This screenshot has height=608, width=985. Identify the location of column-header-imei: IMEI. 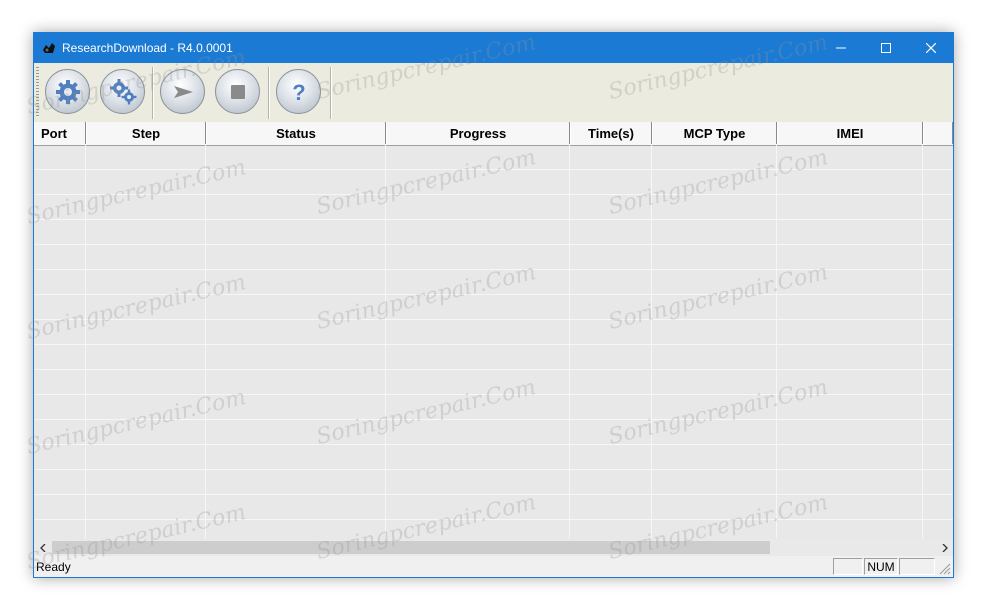
(850, 133).